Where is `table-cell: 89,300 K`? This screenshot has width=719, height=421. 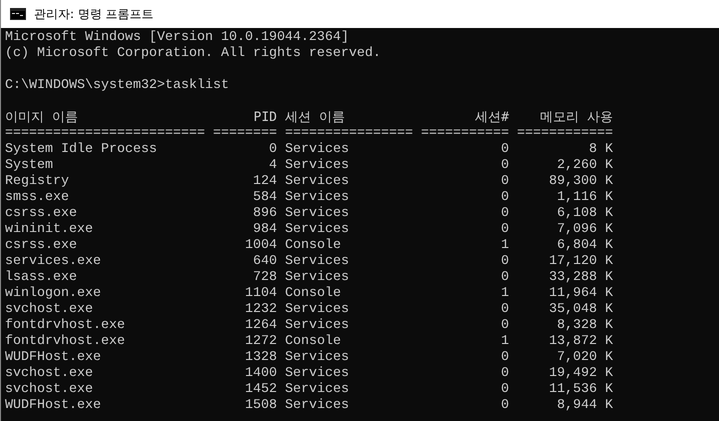 table-cell: 89,300 K is located at coordinates (581, 182).